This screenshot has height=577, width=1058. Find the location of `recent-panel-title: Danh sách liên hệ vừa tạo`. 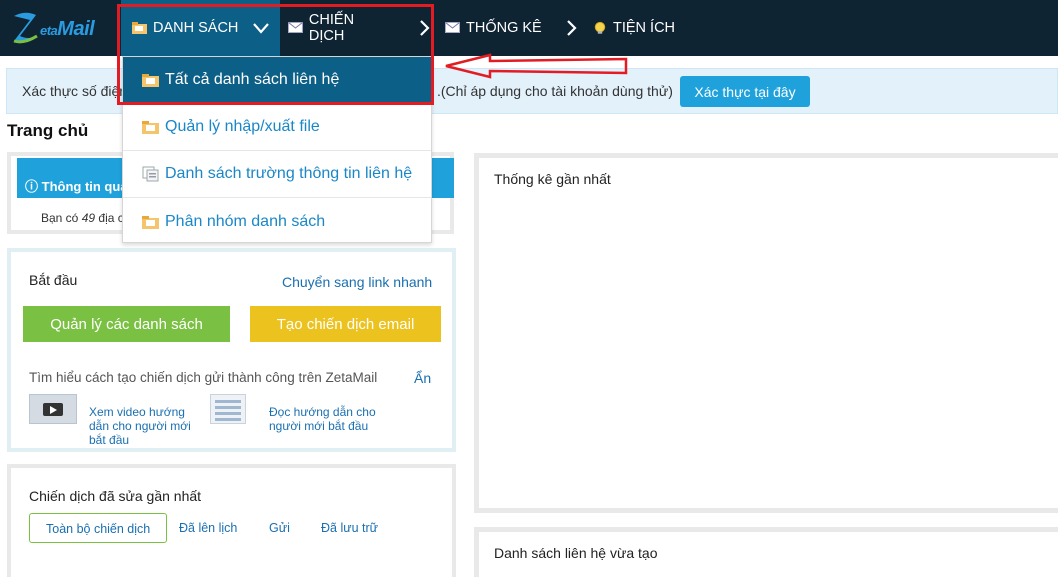

recent-panel-title: Danh sách liên hệ vừa tạo is located at coordinates (576, 553).